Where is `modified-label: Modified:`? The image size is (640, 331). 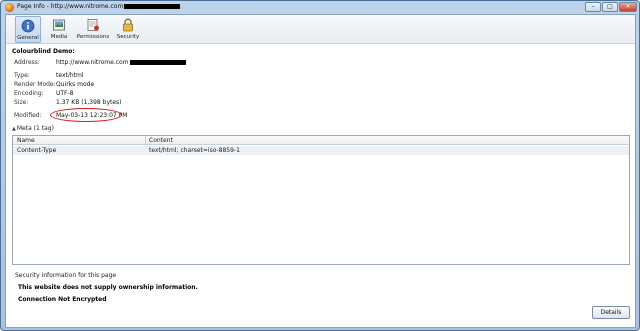 modified-label: Modified: is located at coordinates (28, 115).